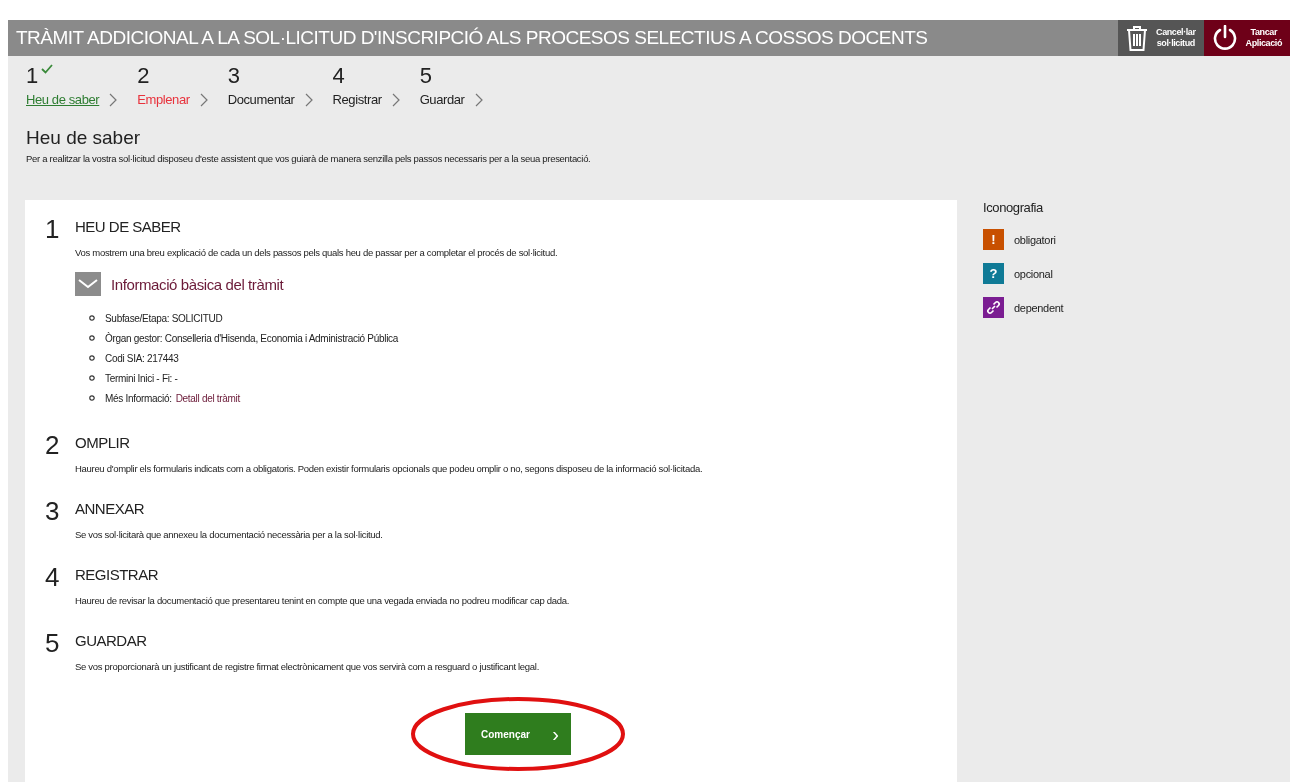 Image resolution: width=1290 pixels, height=782 pixels. I want to click on close-app-button: Tancar Aplicació, so click(1246, 38).